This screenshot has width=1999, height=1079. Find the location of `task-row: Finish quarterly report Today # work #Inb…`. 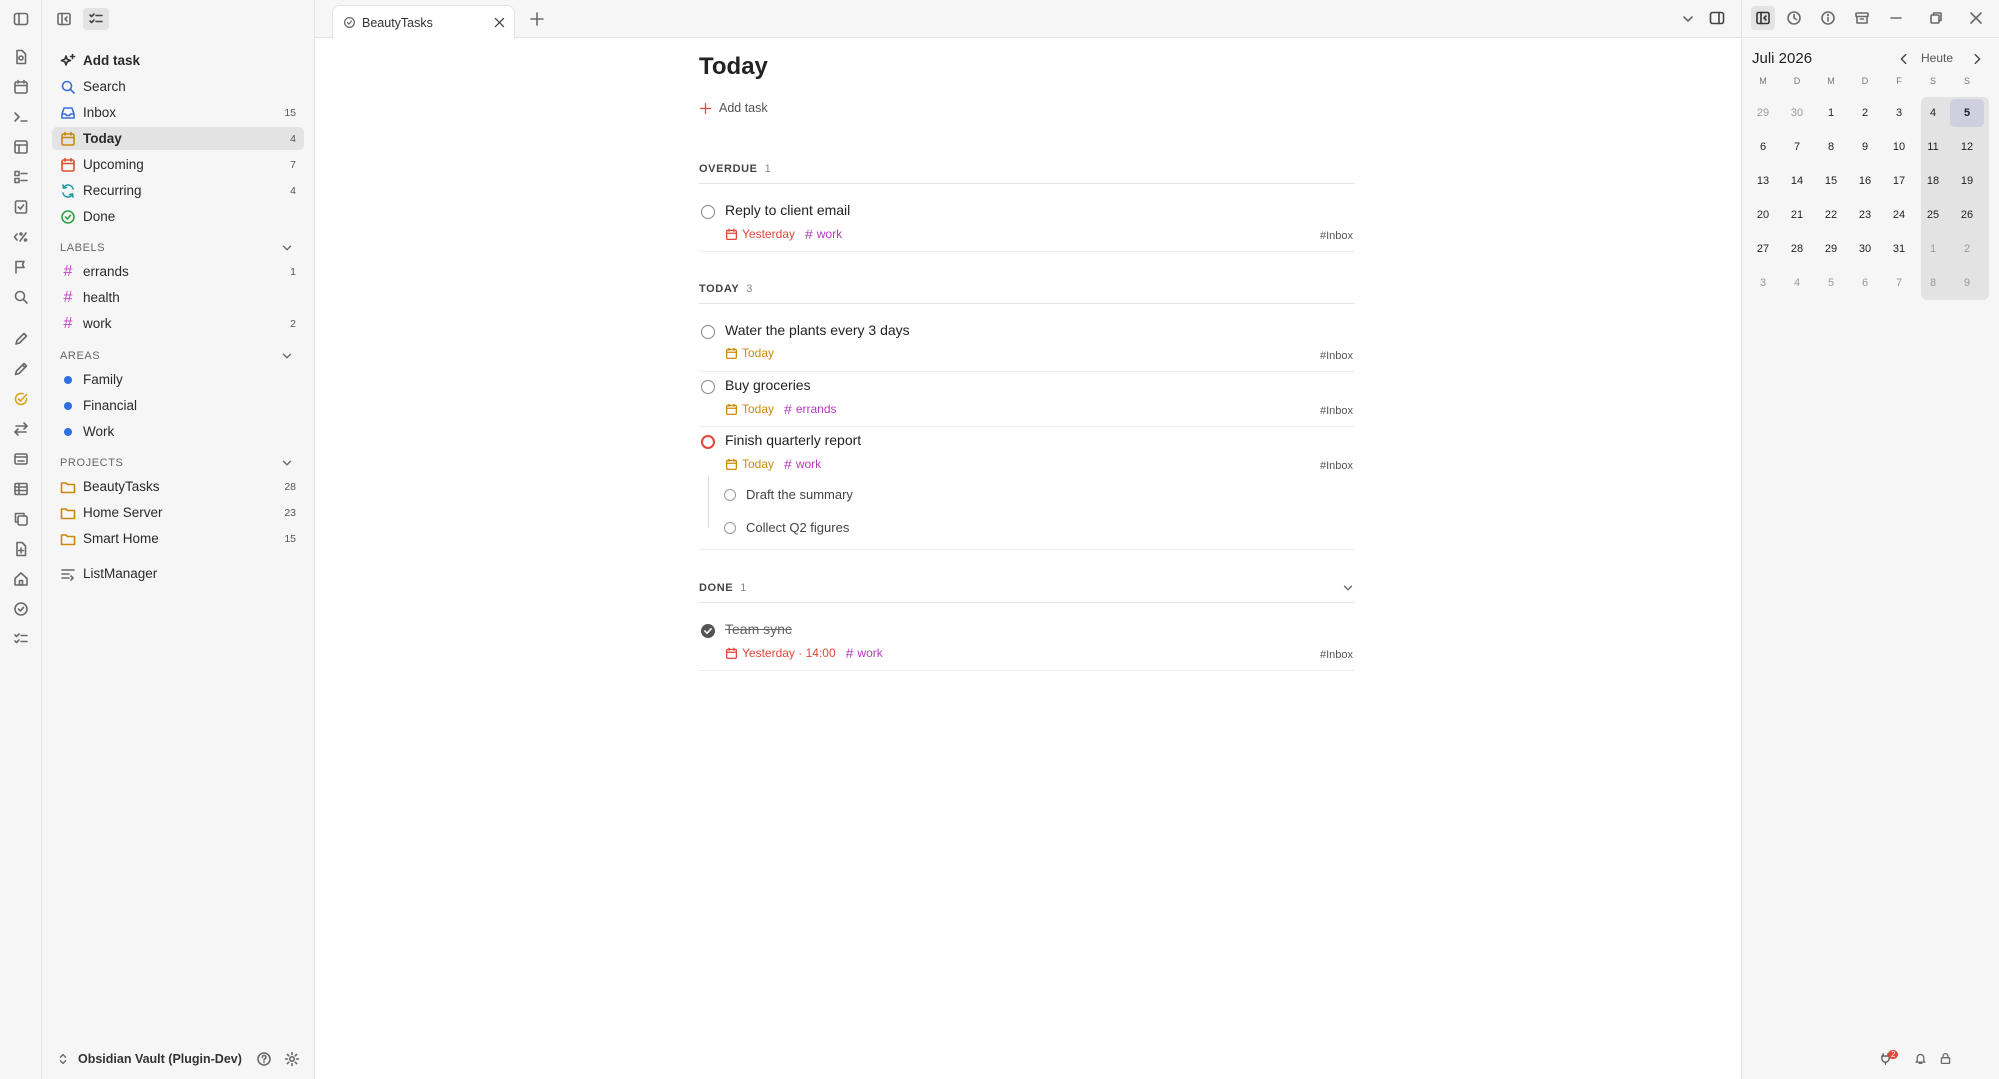

task-row: Finish quarterly report Today # work #Inb… is located at coordinates (1027, 490).